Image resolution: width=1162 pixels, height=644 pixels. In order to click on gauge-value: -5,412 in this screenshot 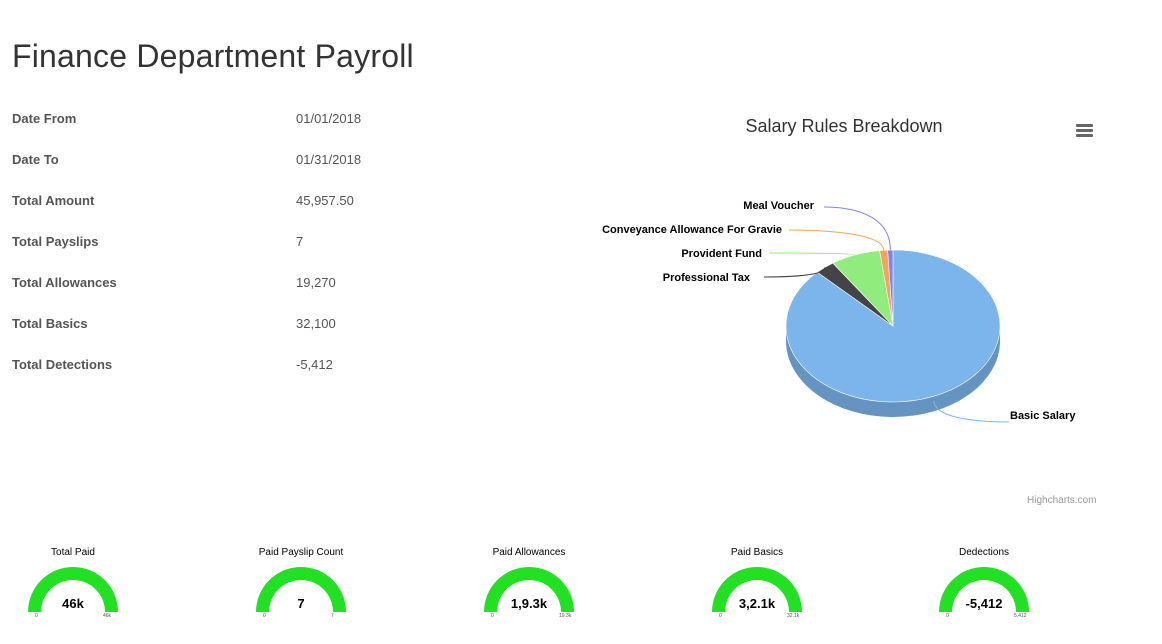, I will do `click(984, 603)`.